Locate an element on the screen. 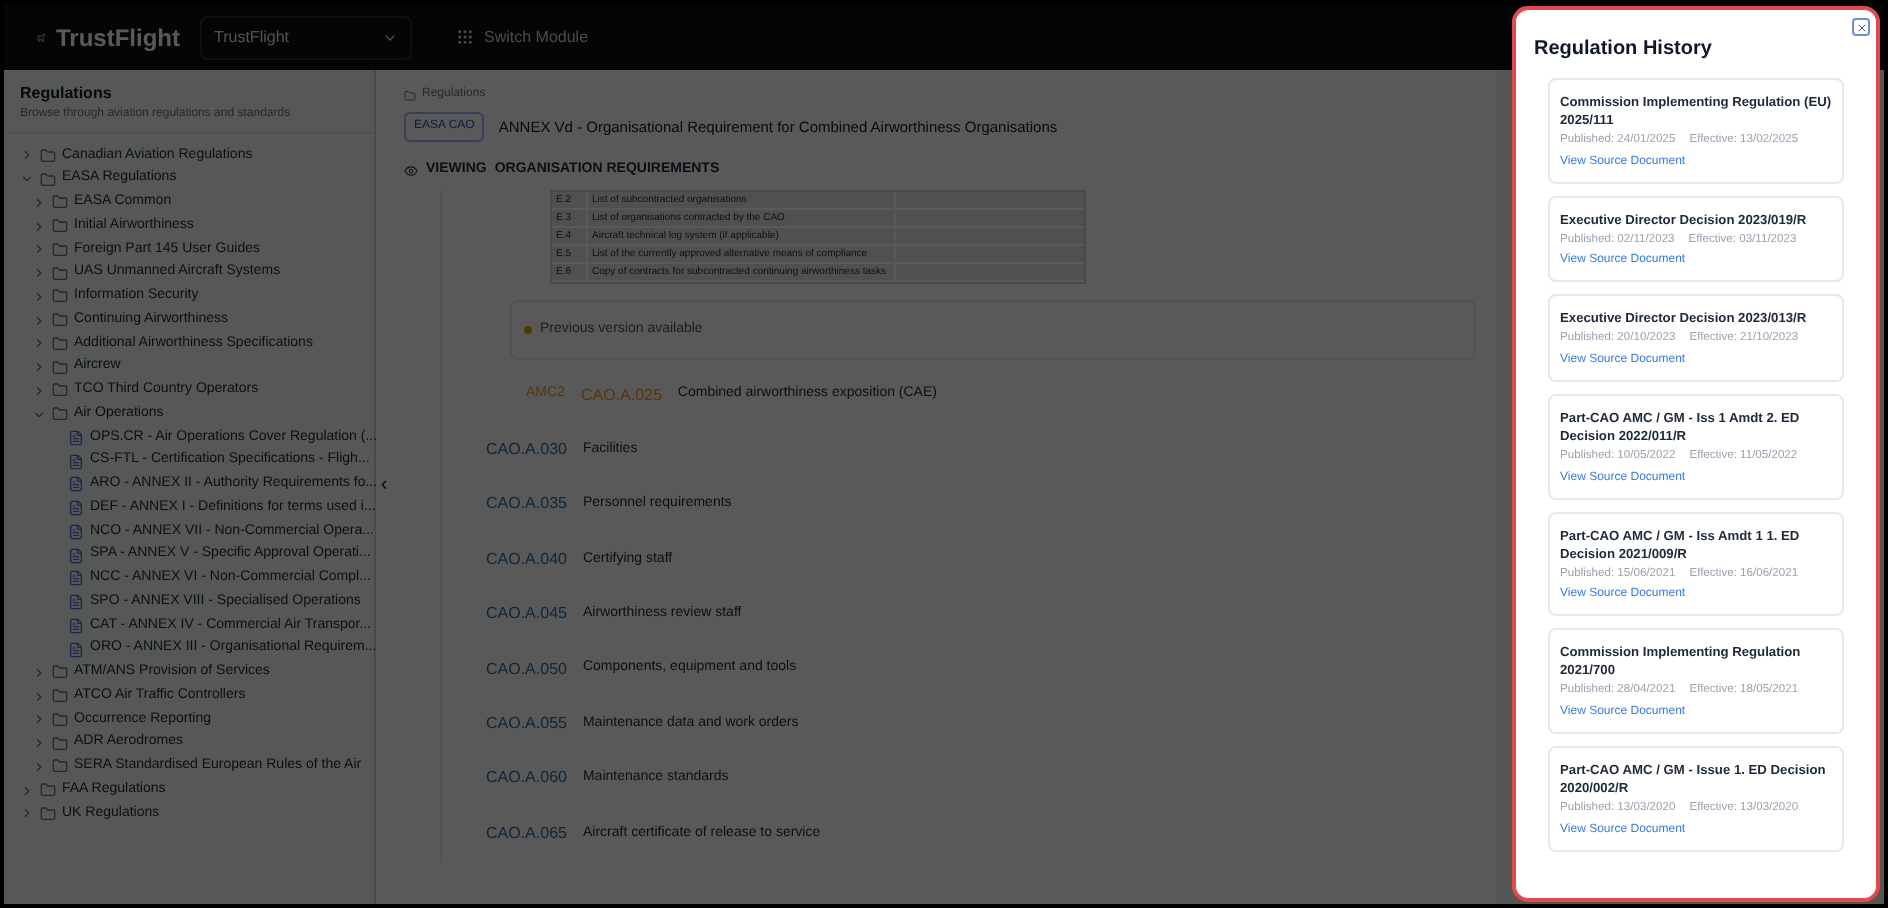 This screenshot has width=1888, height=908. section-code: CAO.A.065 is located at coordinates (526, 833).